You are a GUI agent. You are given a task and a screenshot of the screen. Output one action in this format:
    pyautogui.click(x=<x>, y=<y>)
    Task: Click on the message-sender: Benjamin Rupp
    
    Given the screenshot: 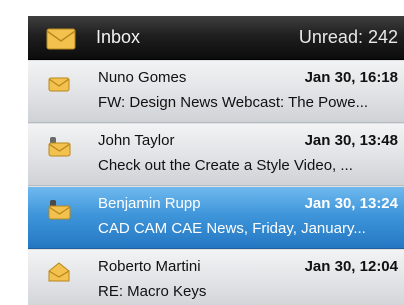 What is the action you would take?
    pyautogui.click(x=149, y=203)
    